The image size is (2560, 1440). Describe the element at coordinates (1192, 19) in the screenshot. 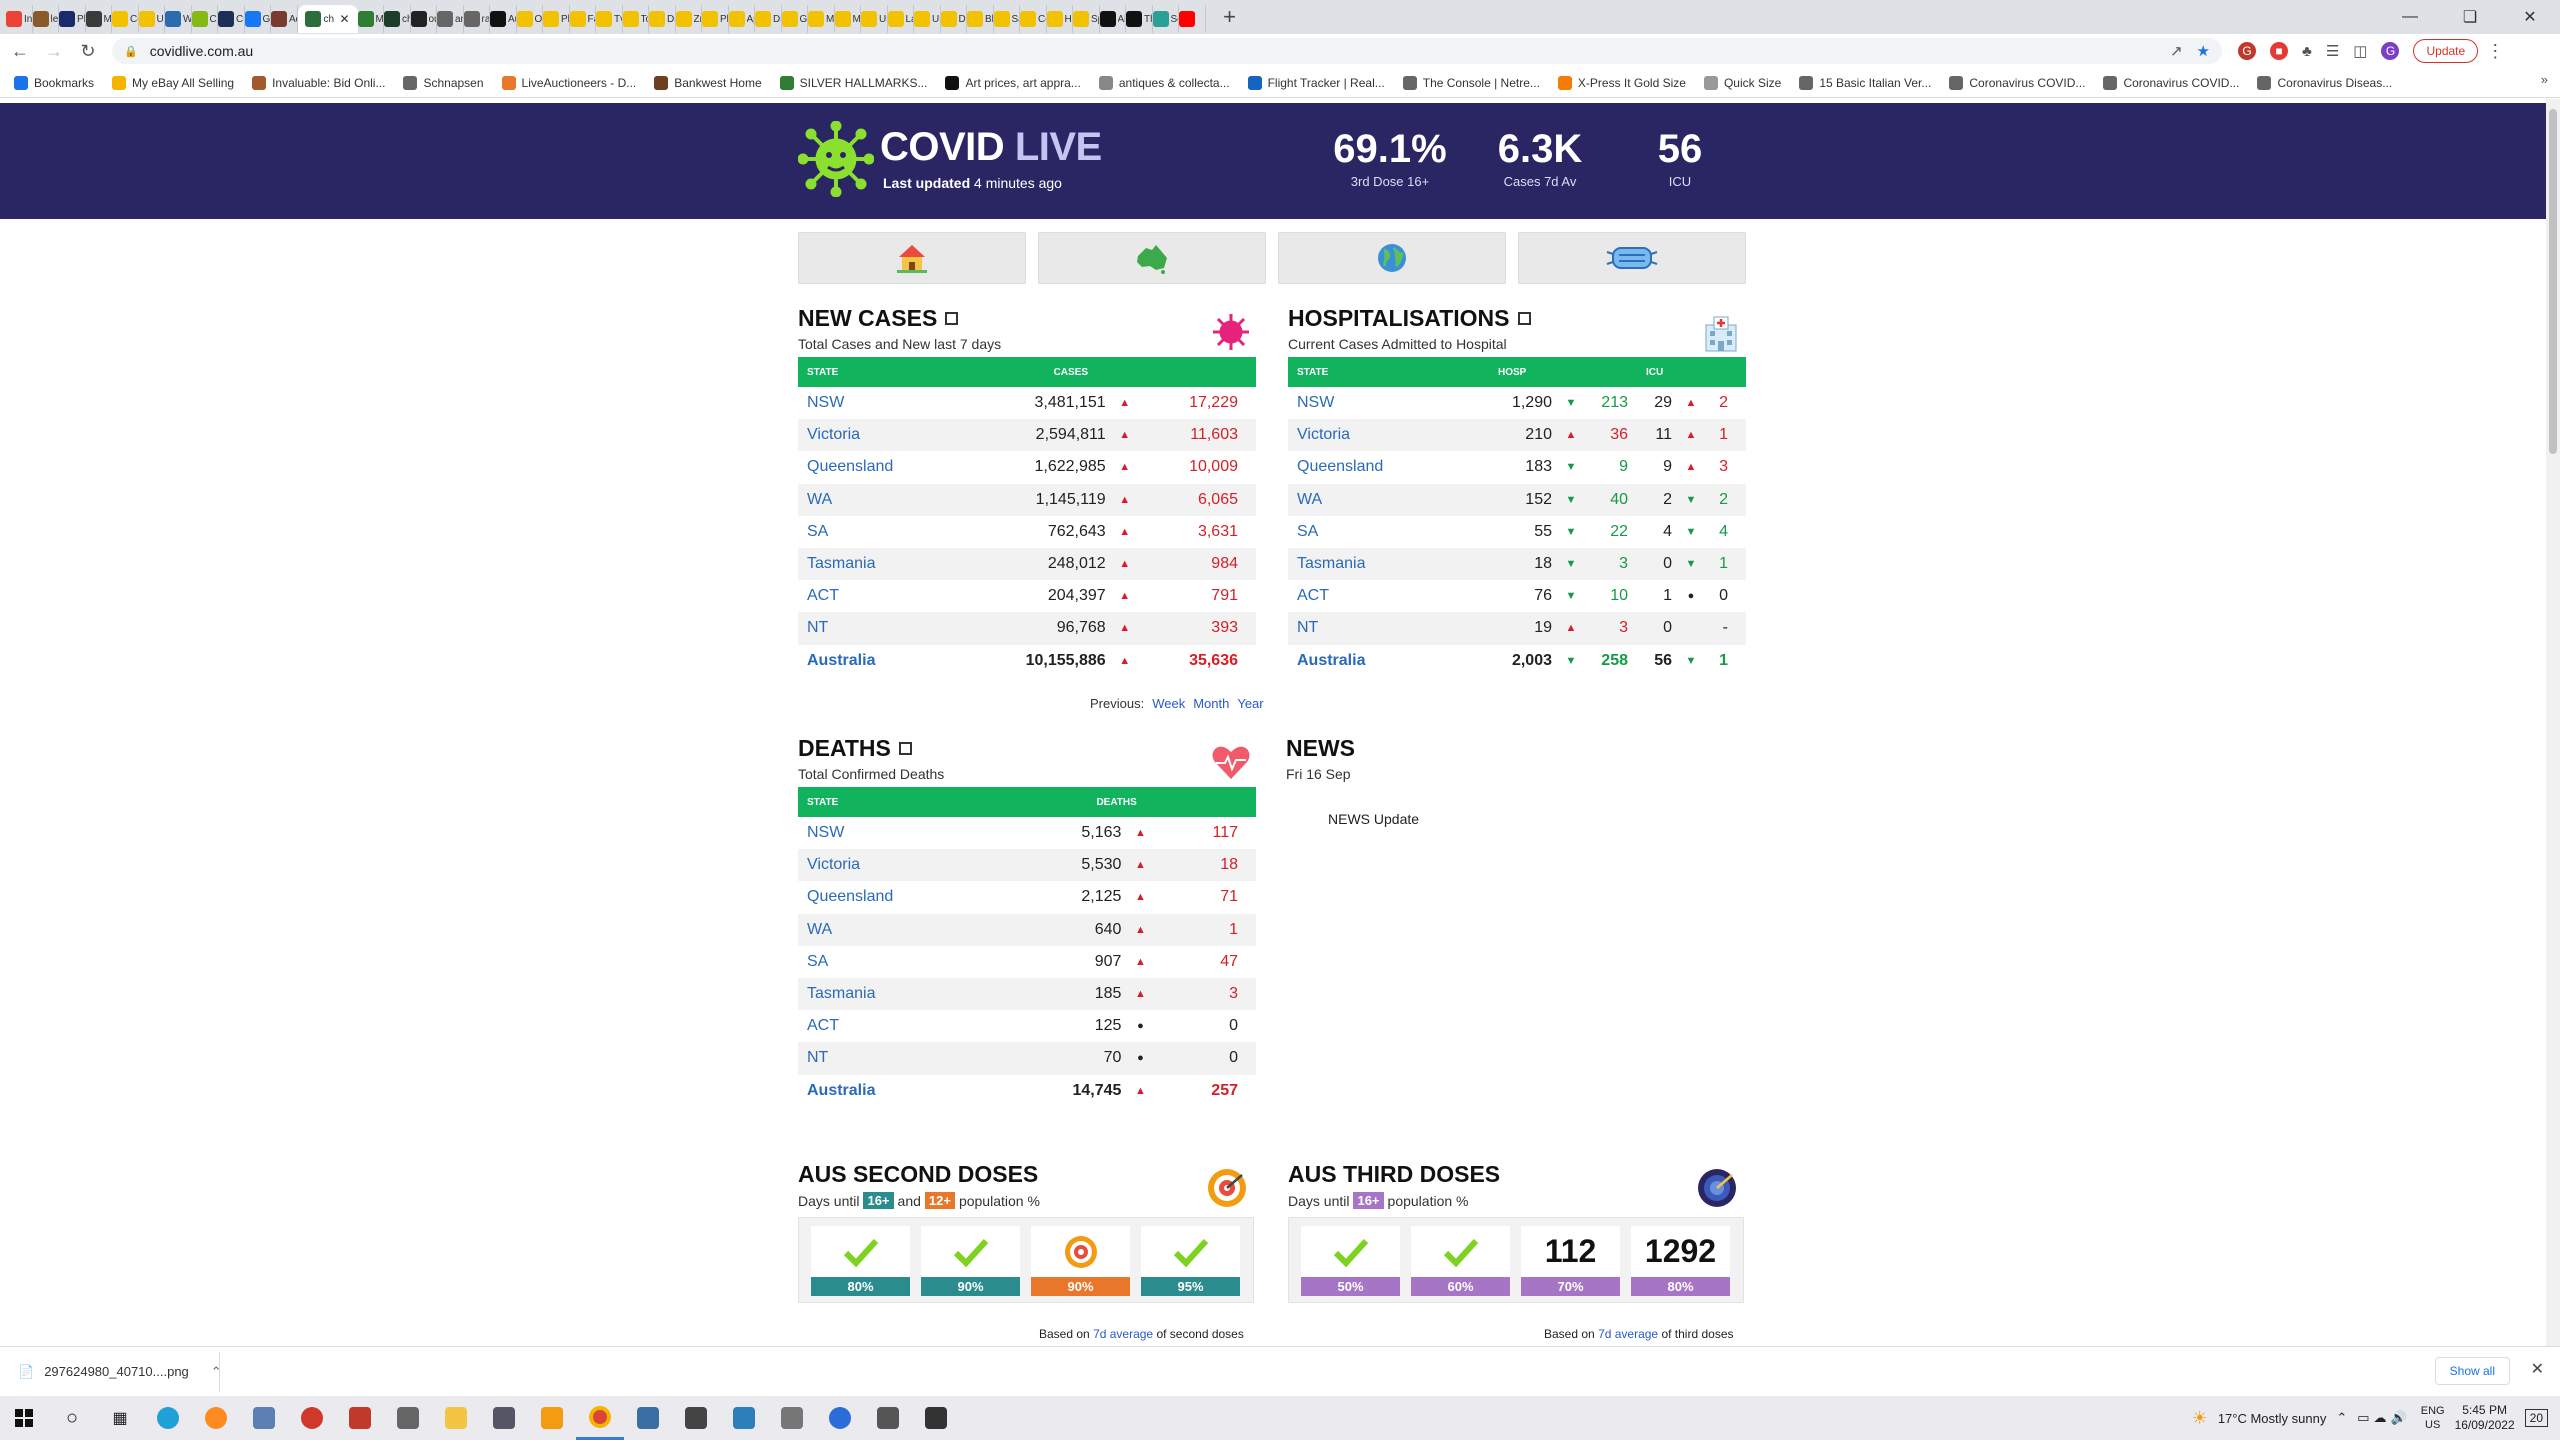

I see `browser-tab` at that location.